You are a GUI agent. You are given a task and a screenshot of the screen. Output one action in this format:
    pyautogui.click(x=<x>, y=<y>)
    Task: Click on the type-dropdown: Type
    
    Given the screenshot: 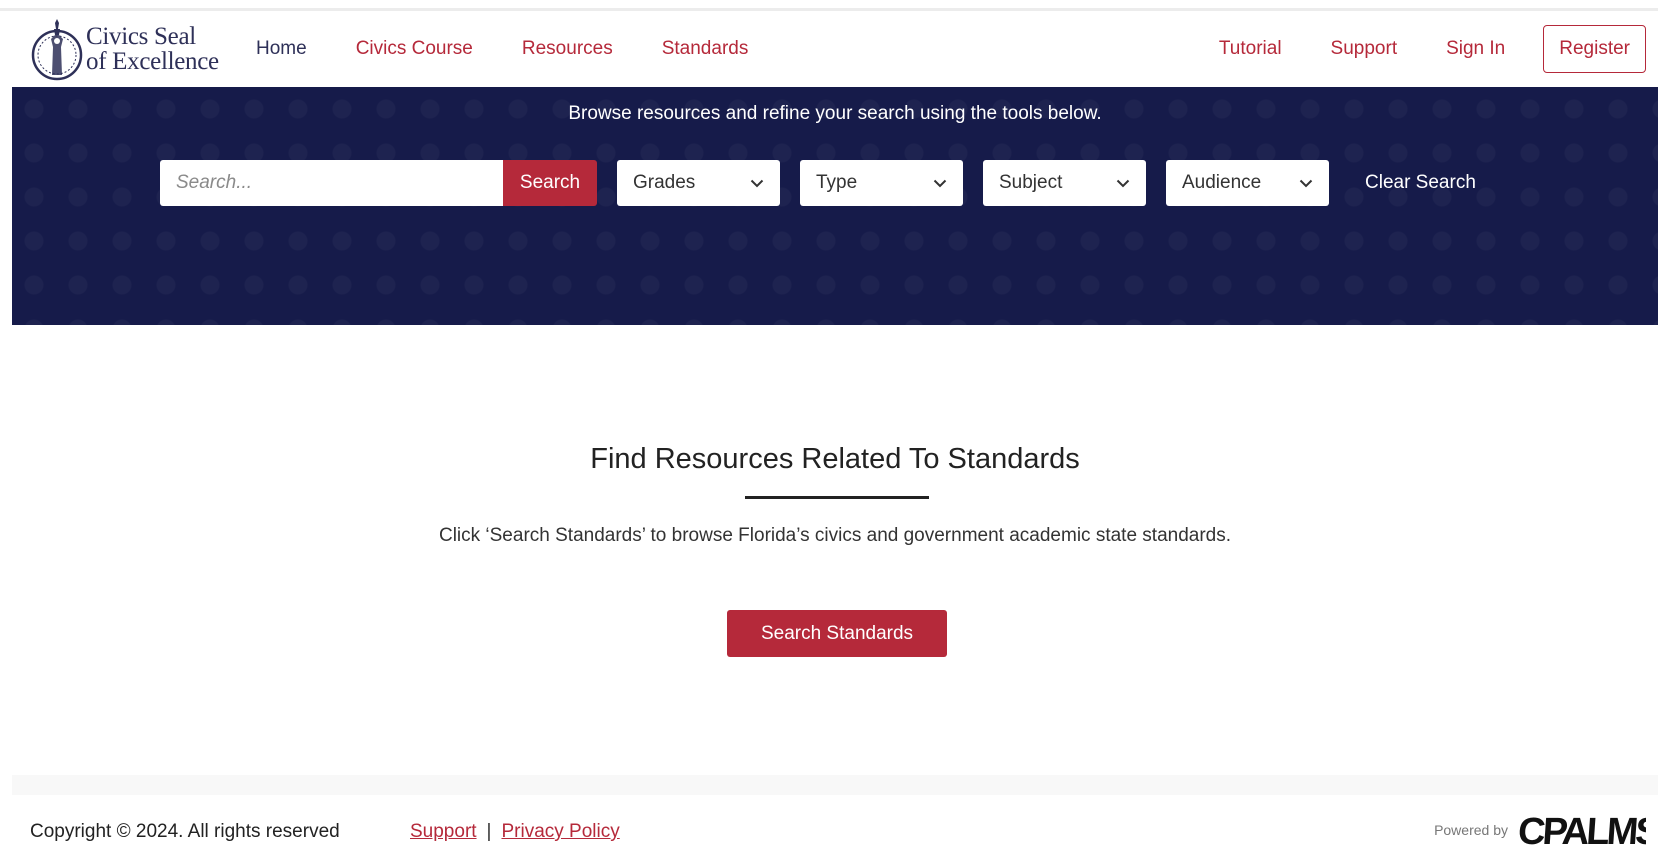 What is the action you would take?
    pyautogui.click(x=881, y=183)
    